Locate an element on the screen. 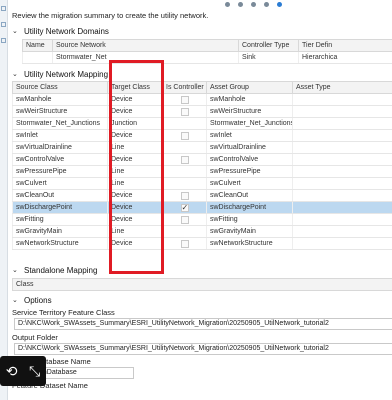 The image size is (392, 400). mapping-column-header: Asset Type is located at coordinates (342, 87).